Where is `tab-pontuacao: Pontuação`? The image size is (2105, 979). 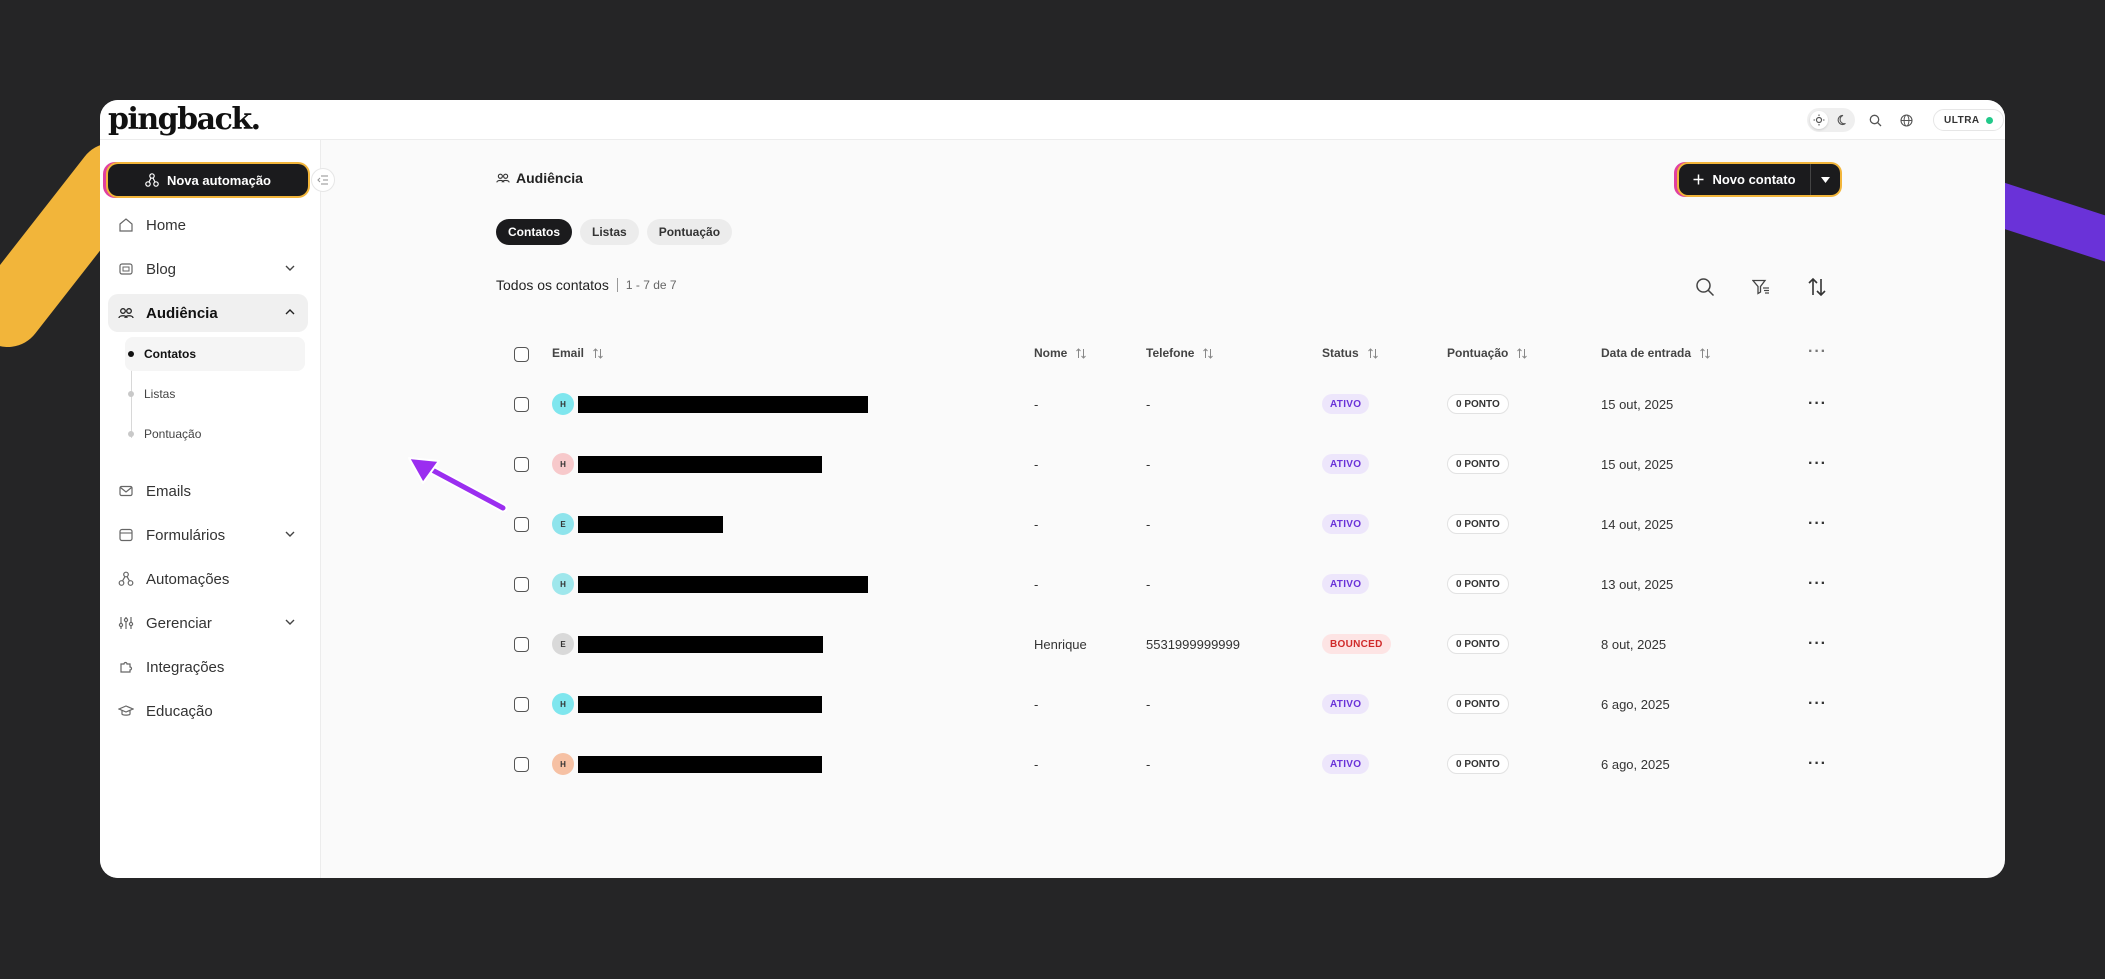 tab-pontuacao: Pontuação is located at coordinates (689, 232).